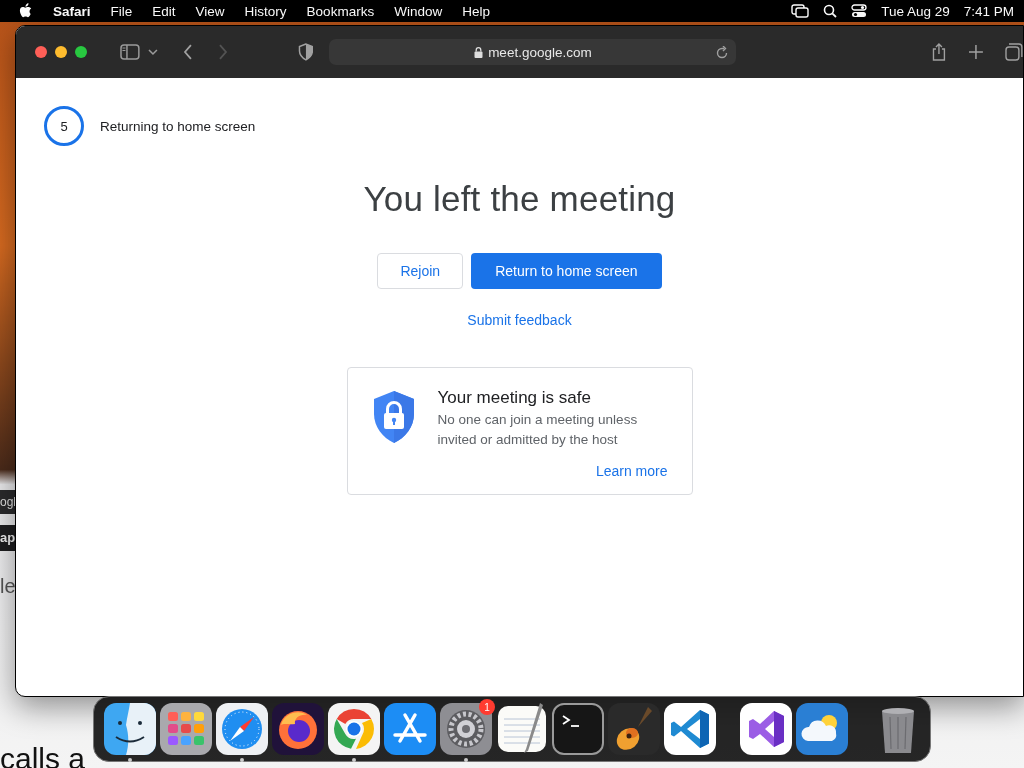 This screenshot has height=768, width=1024. Describe the element at coordinates (178, 126) in the screenshot. I see `countdown-text: Returning to home screen` at that location.